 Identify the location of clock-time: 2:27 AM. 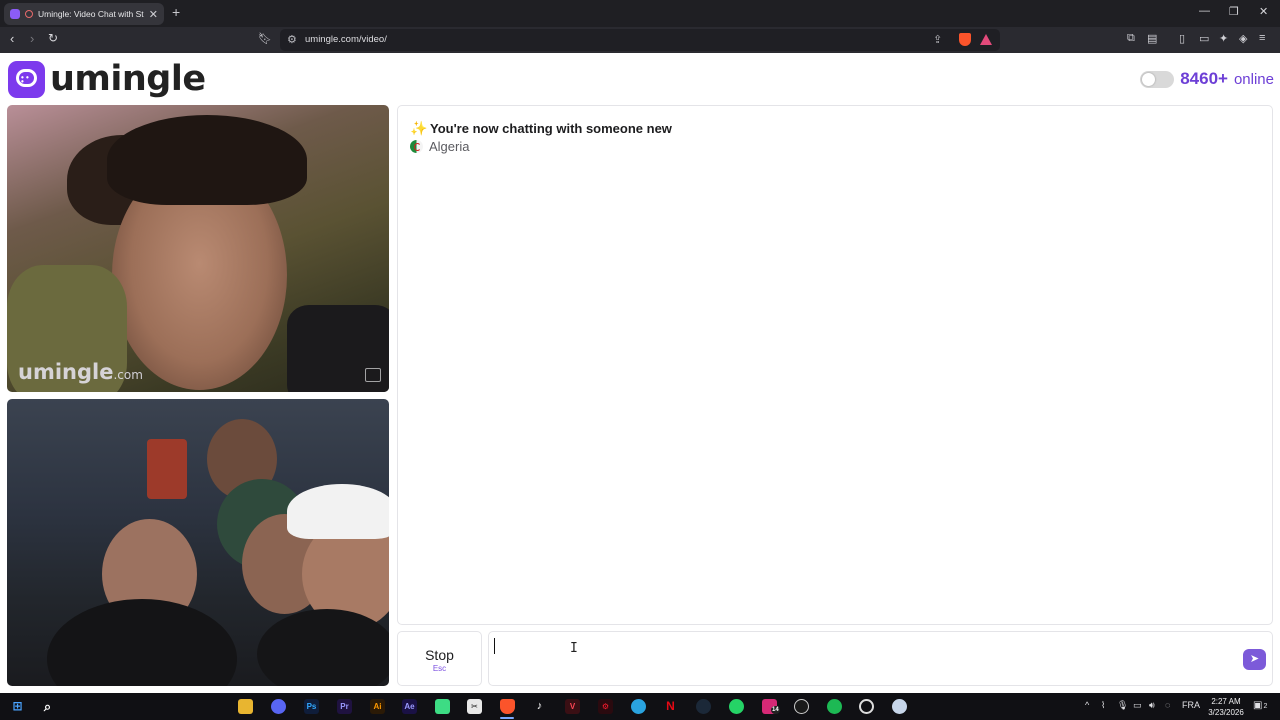
(1226, 701).